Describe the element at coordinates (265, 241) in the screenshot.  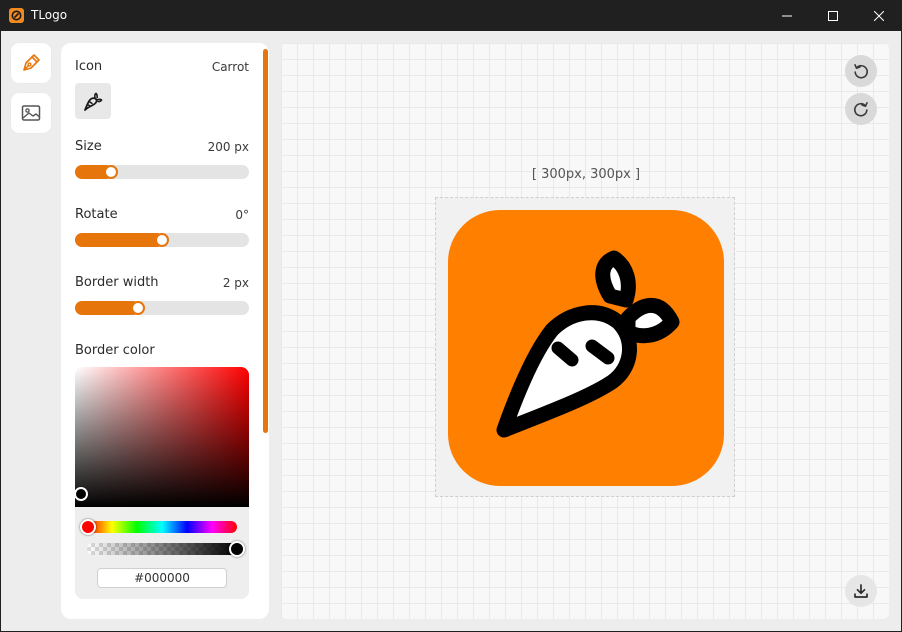
I see `panel-scrollbar` at that location.